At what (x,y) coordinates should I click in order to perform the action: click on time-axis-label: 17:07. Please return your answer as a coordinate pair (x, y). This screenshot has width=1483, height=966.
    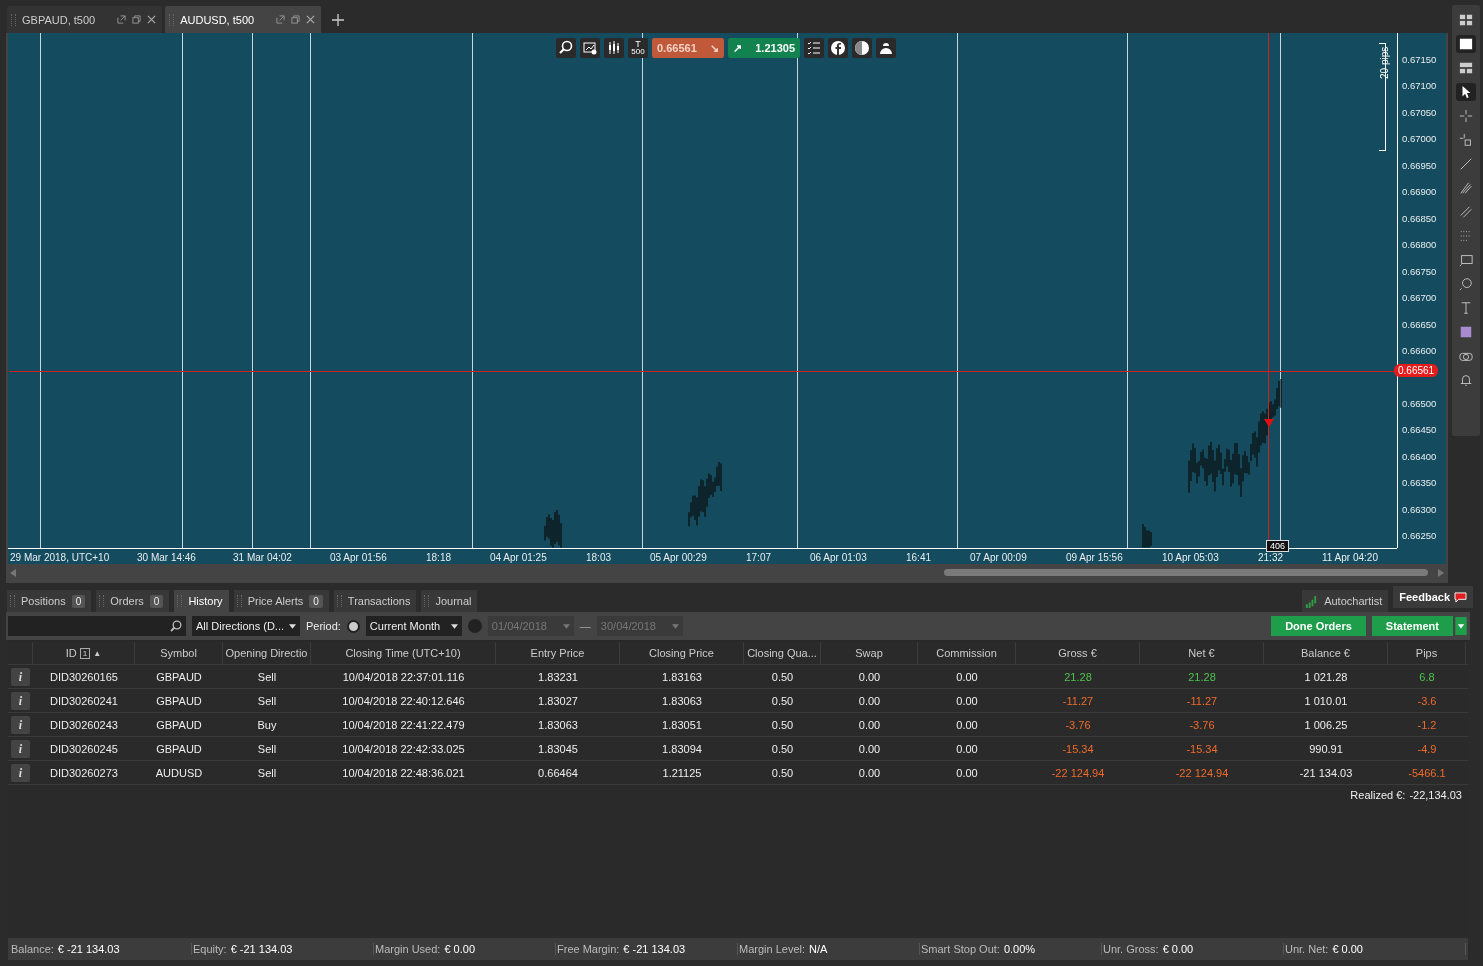
    Looking at the image, I should click on (759, 557).